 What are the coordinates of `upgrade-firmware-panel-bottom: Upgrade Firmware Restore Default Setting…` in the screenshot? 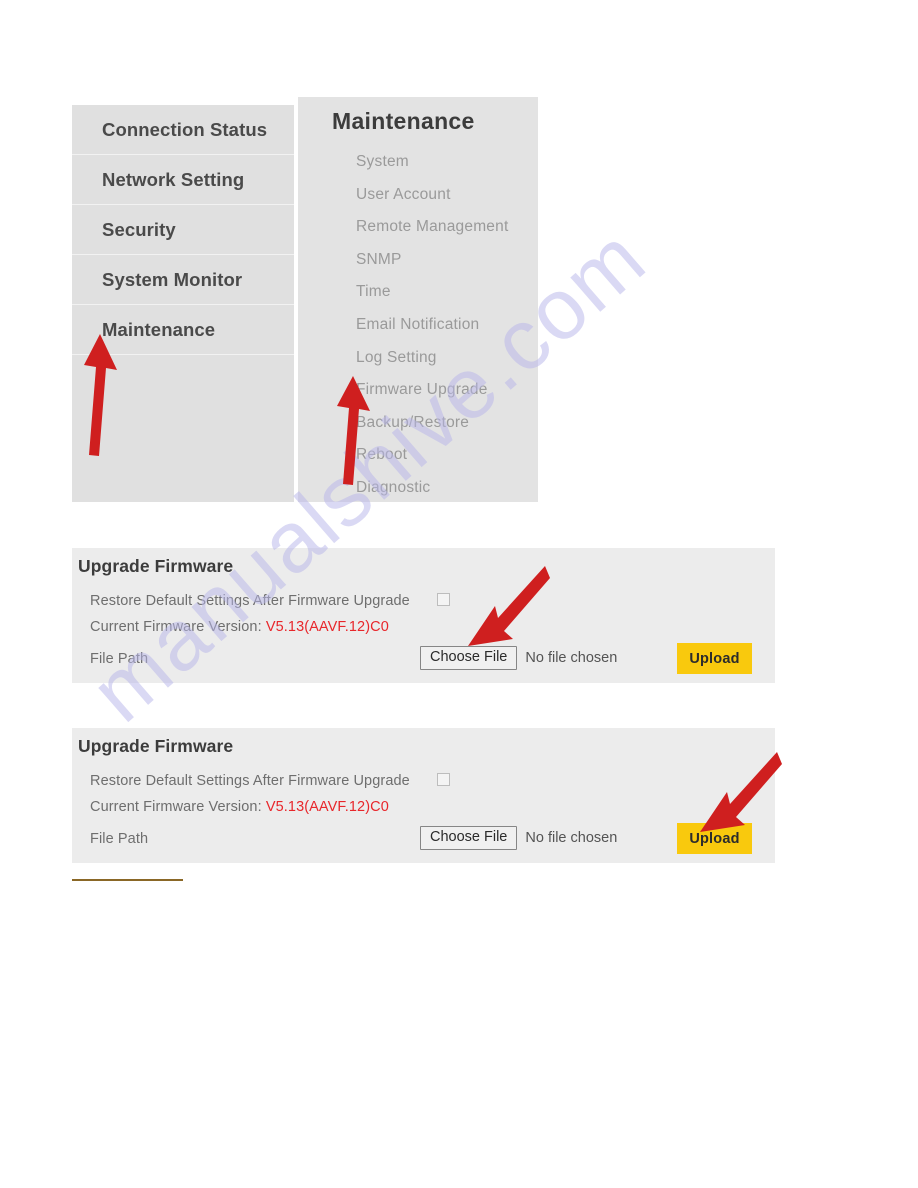 It's located at (423, 795).